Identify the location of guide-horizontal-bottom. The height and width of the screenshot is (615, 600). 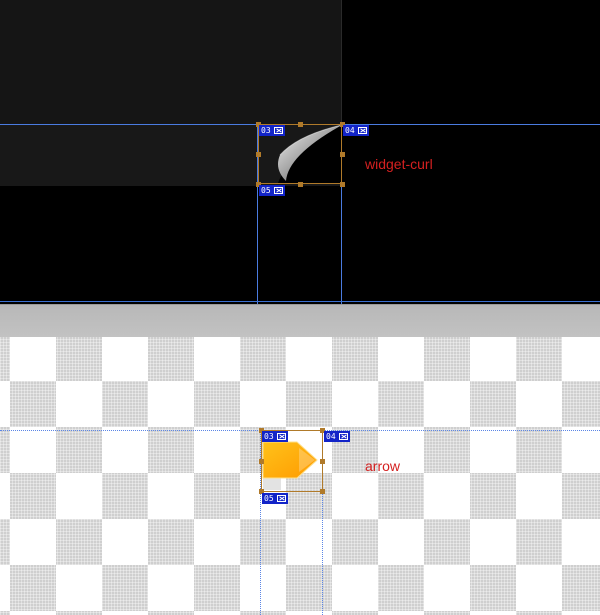
(300, 301).